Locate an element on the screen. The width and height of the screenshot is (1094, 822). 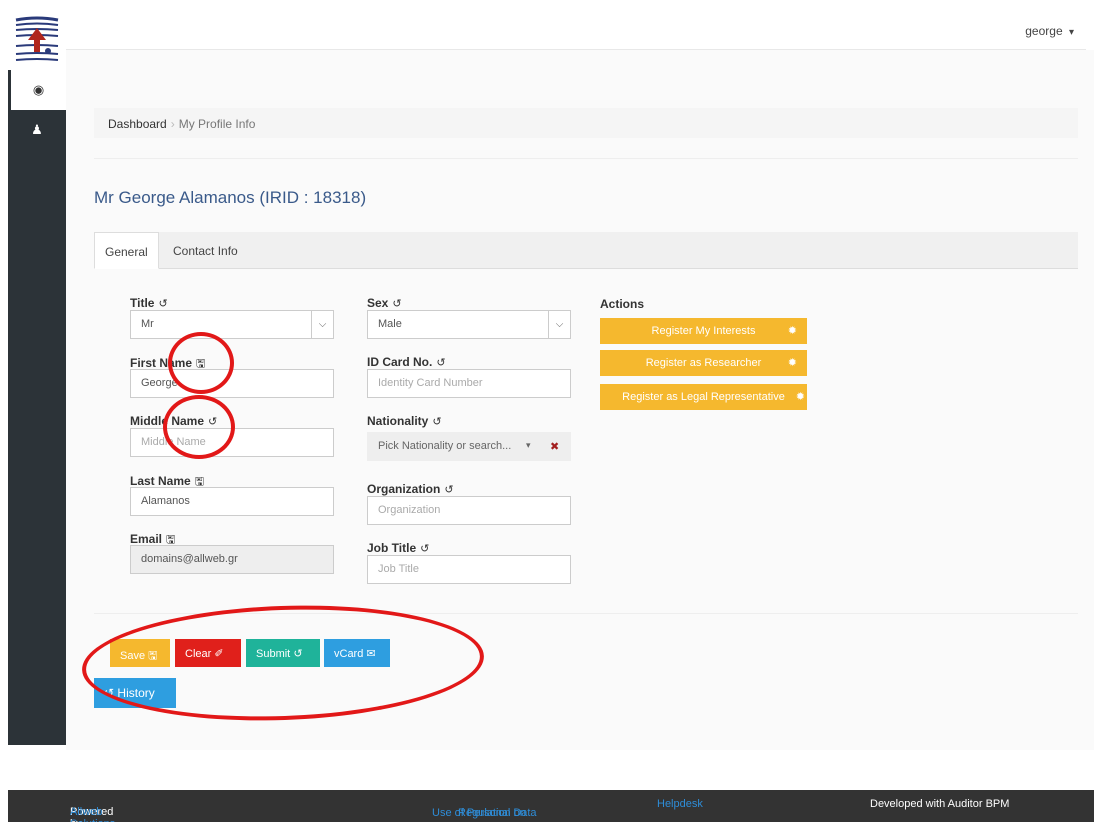
last-name-input: Alamanos is located at coordinates (232, 501).